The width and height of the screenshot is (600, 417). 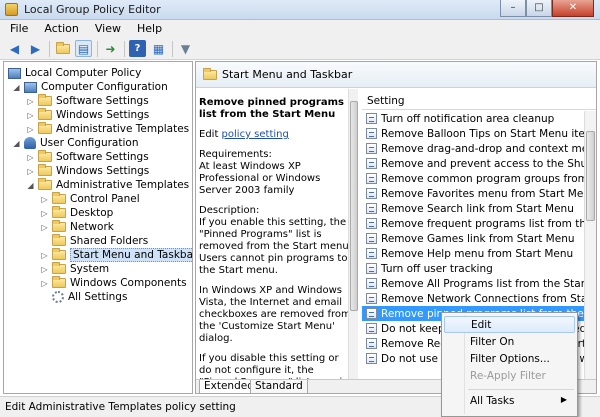 I want to click on up-folder-icon, so click(x=62, y=48).